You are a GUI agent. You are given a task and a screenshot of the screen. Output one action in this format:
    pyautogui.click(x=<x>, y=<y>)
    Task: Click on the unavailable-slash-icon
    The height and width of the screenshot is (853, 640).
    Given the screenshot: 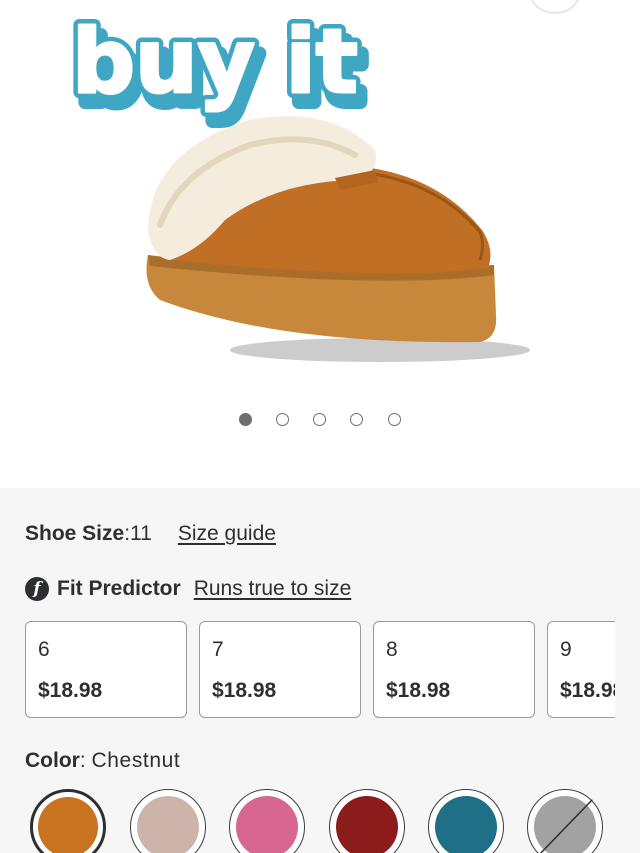 What is the action you would take?
    pyautogui.click(x=566, y=826)
    